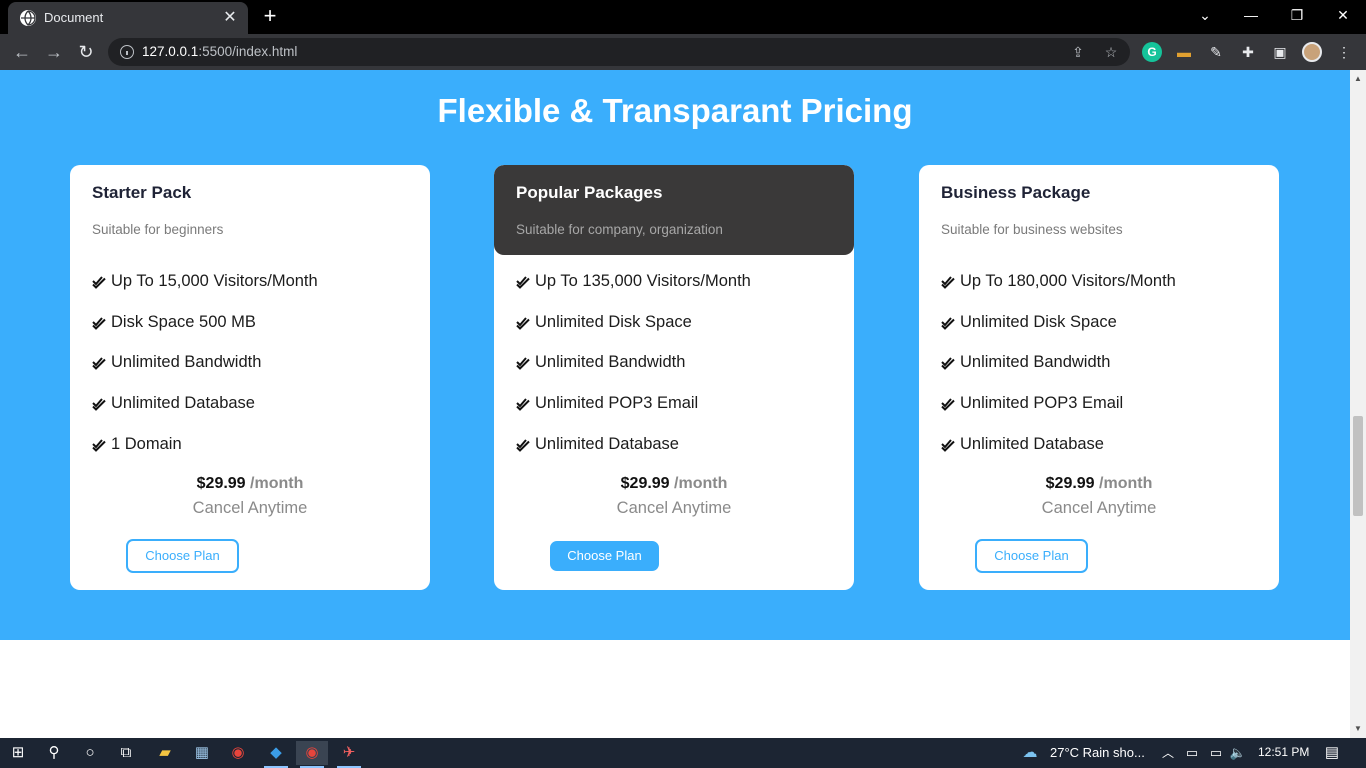  What do you see at coordinates (1251, 16) in the screenshot?
I see `minimize-button: —` at bounding box center [1251, 16].